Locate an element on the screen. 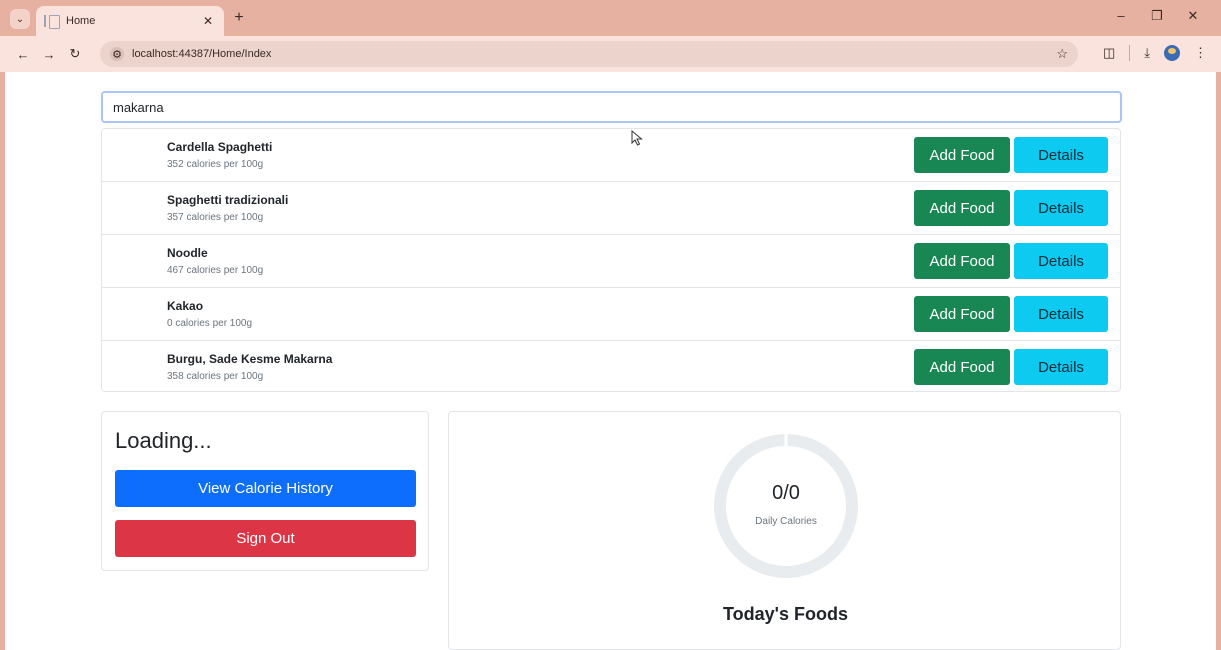 This screenshot has width=1221, height=650. food-name: Kakao is located at coordinates (185, 306).